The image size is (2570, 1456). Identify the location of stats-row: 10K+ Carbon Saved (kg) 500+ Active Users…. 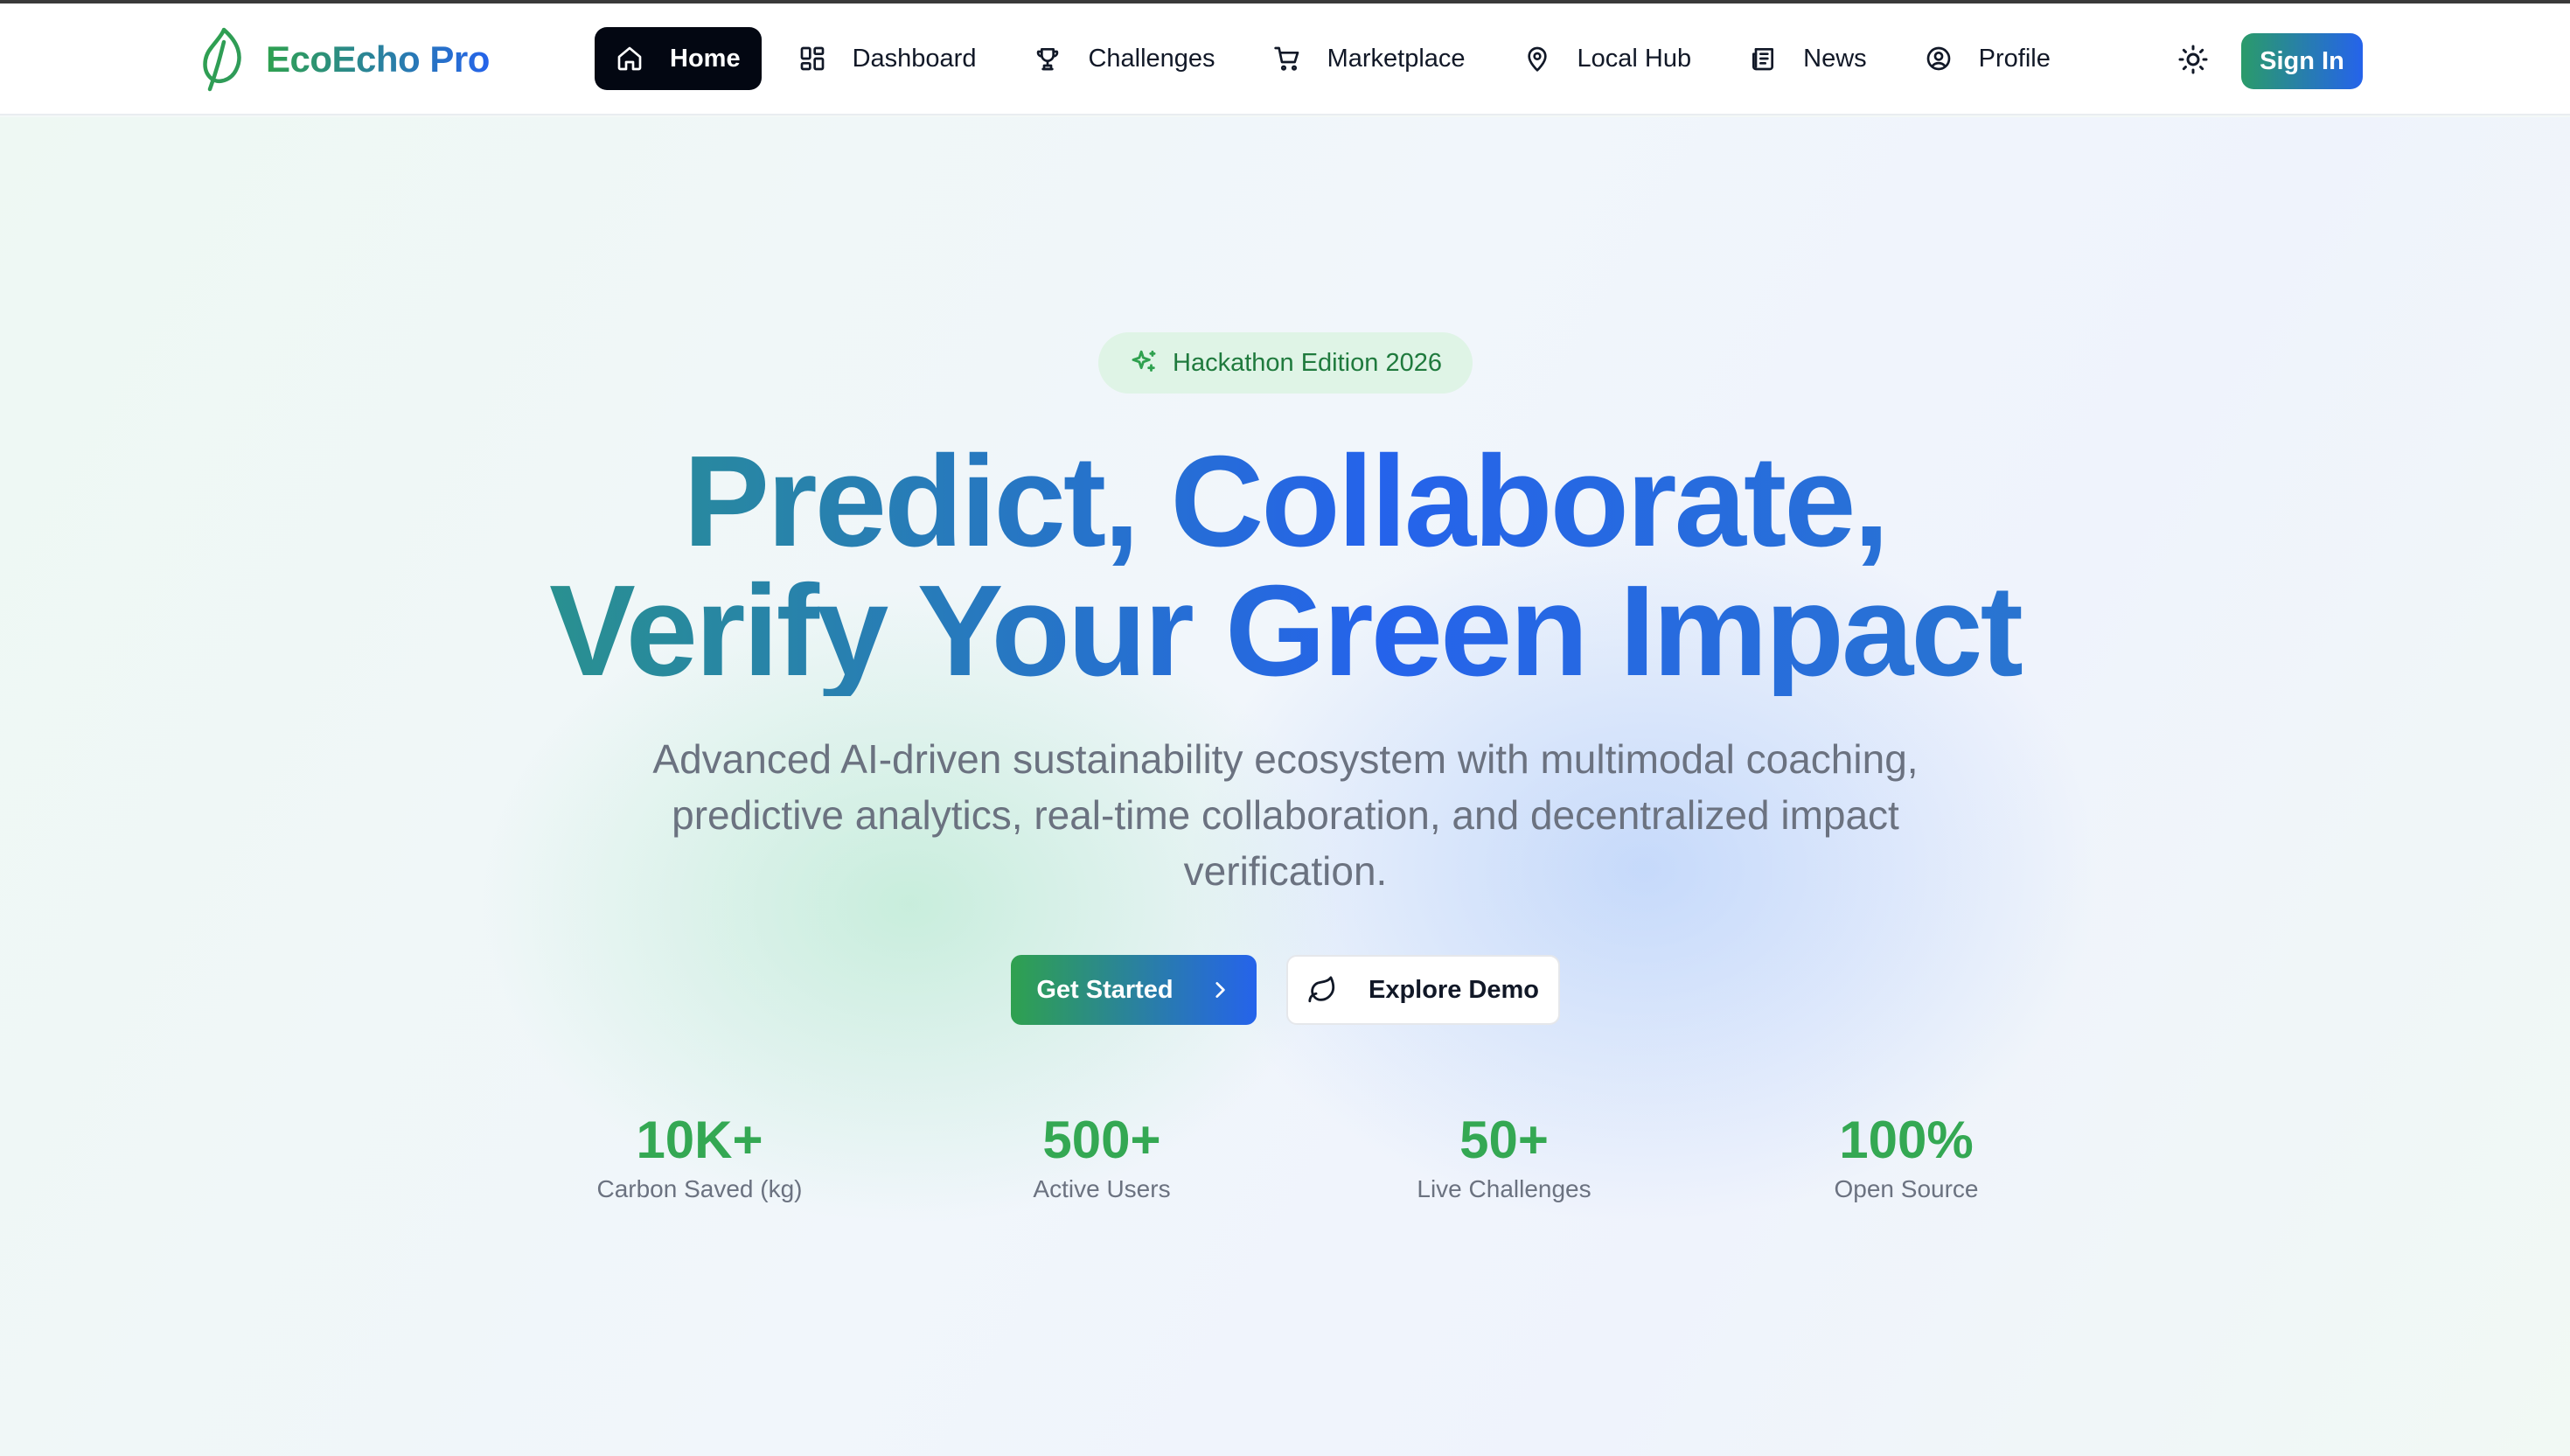
(1285, 1161).